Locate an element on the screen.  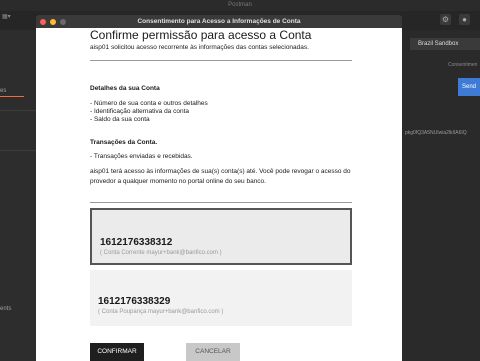
send-button: Send is located at coordinates (469, 87).